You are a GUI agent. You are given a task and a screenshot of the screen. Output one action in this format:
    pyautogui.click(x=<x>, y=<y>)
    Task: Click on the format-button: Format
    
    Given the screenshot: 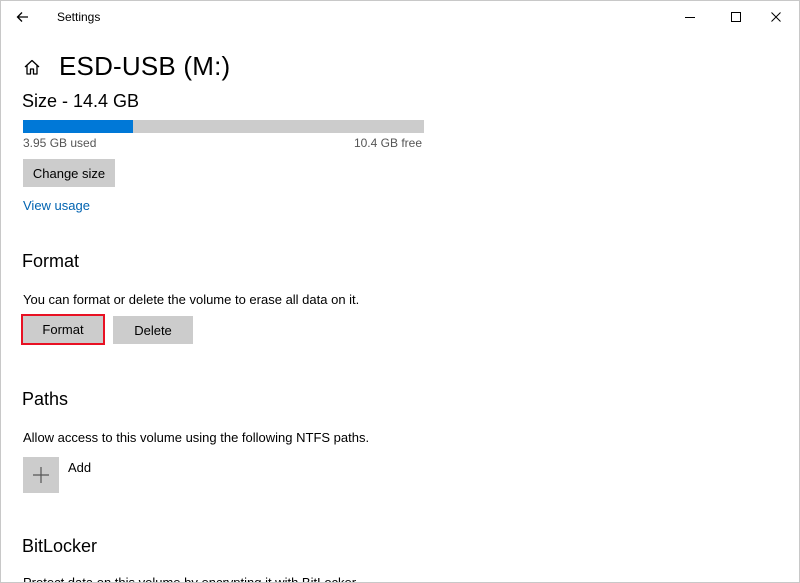 What is the action you would take?
    pyautogui.click(x=63, y=329)
    